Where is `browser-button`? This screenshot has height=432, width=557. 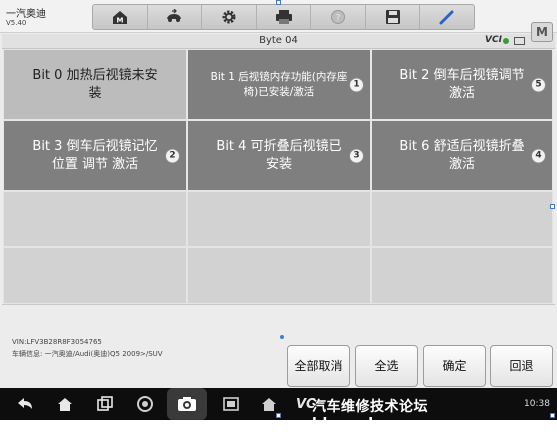 browser-button is located at coordinates (145, 404).